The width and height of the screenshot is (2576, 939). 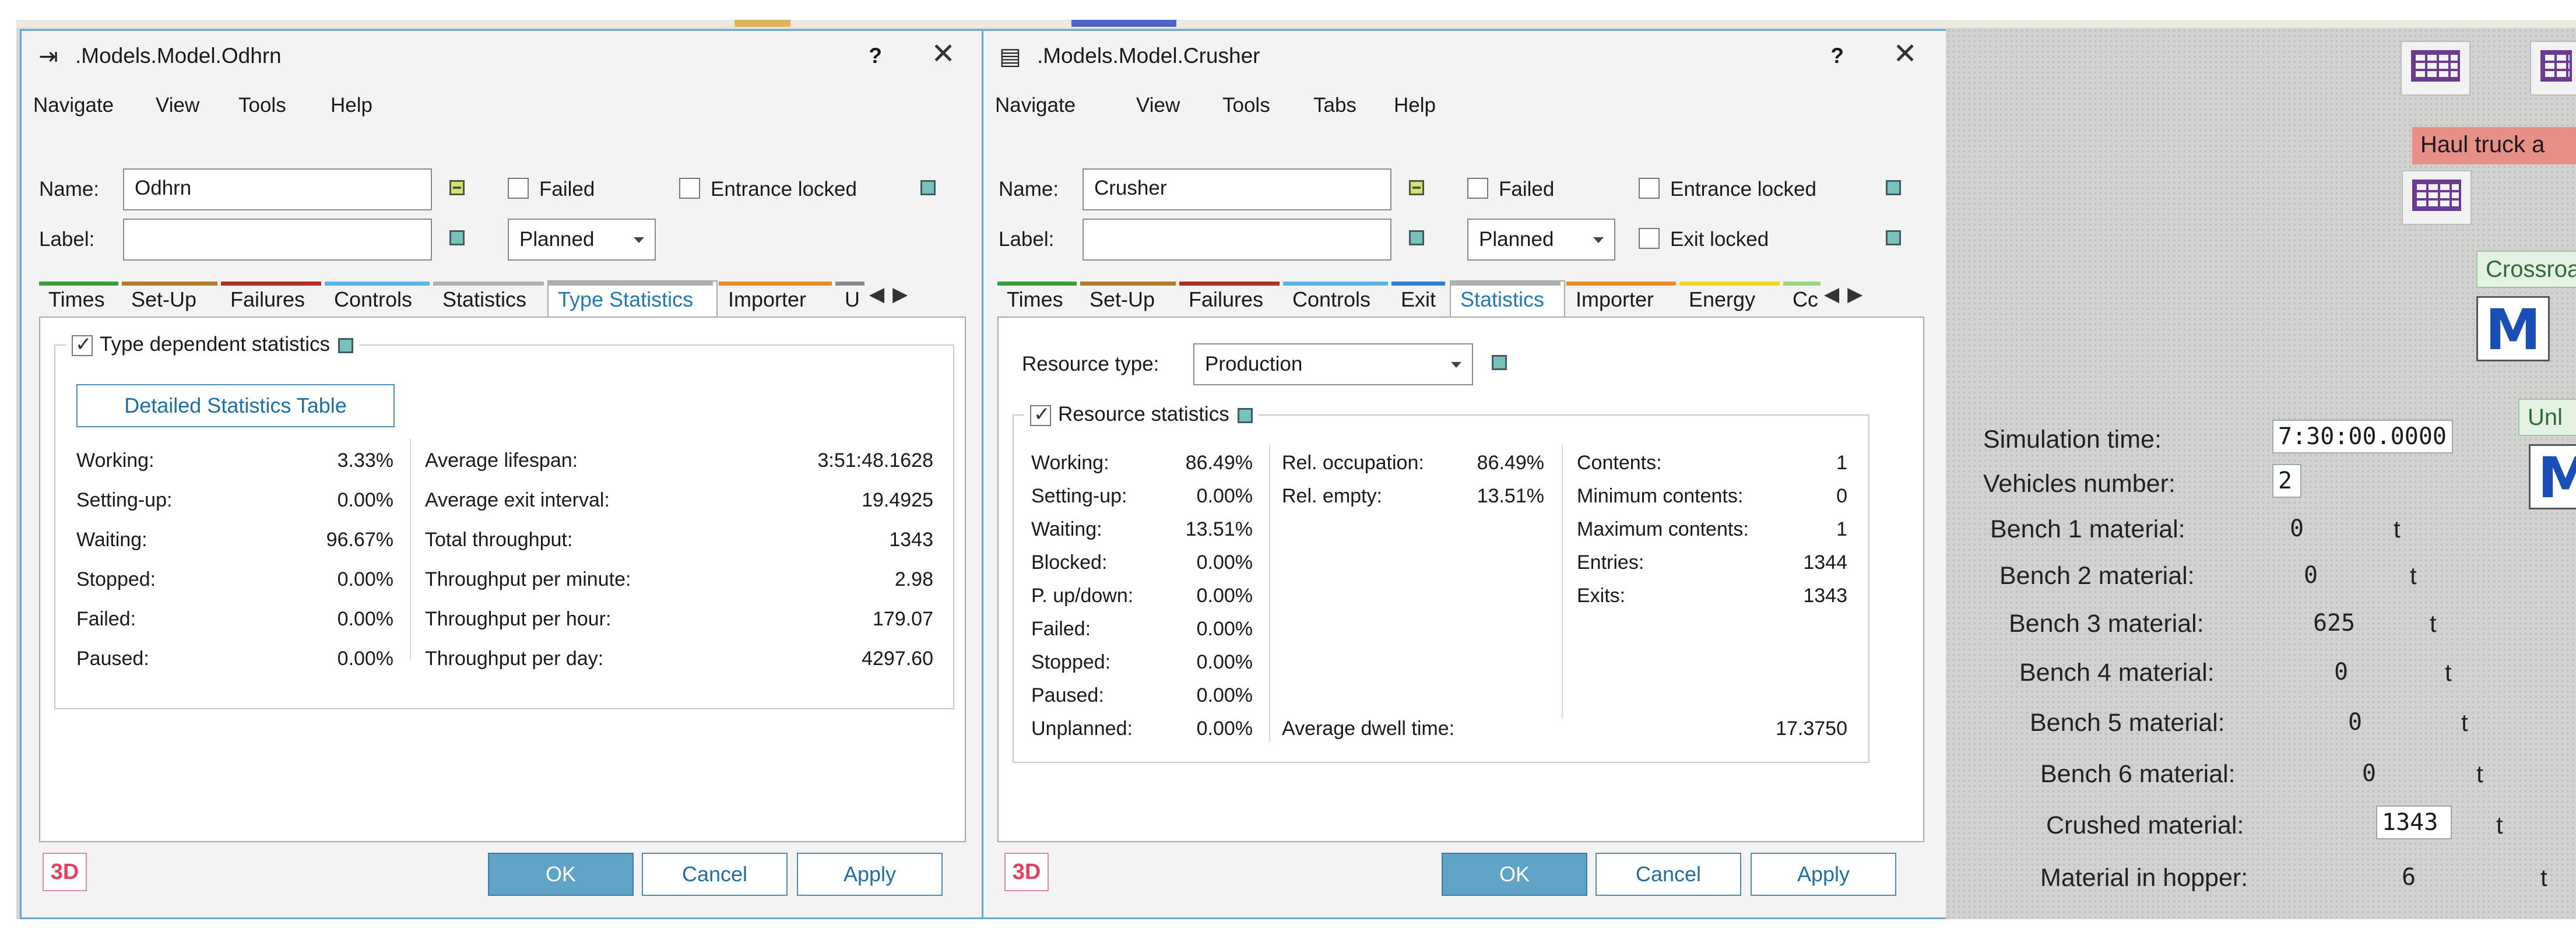 What do you see at coordinates (1420, 299) in the screenshot?
I see `tab-exit: Exit` at bounding box center [1420, 299].